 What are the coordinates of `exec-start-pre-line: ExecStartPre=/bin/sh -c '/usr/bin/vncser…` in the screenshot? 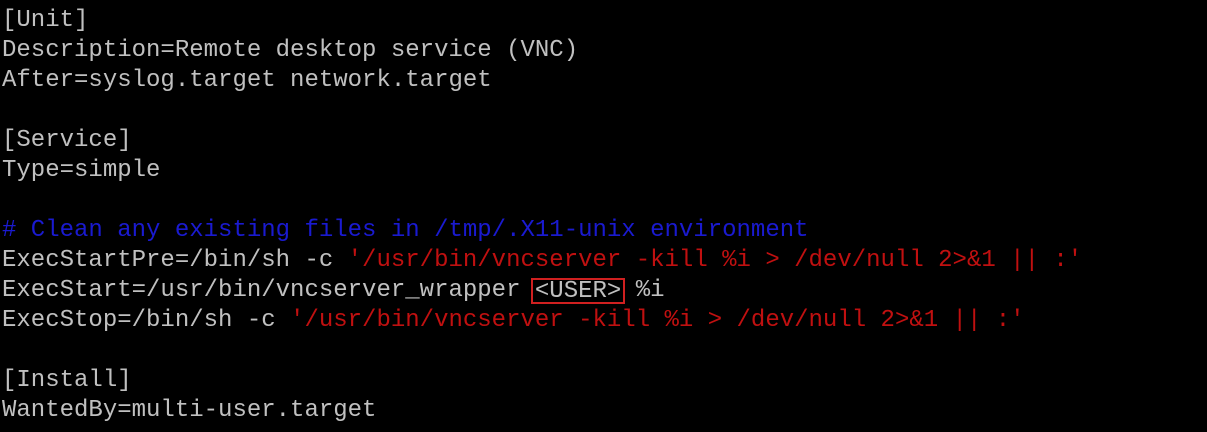 It's located at (604, 261).